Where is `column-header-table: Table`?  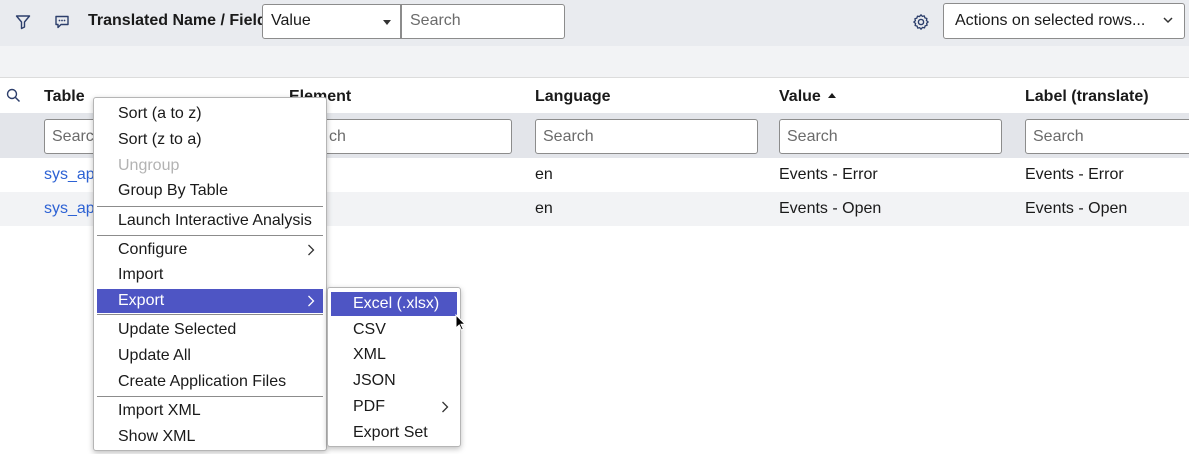 column-header-table: Table is located at coordinates (64, 97).